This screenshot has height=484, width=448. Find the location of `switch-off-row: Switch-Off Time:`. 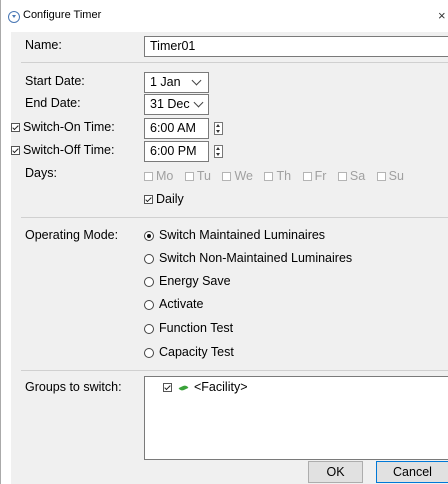

switch-off-row: Switch-Off Time: is located at coordinates (62, 150).